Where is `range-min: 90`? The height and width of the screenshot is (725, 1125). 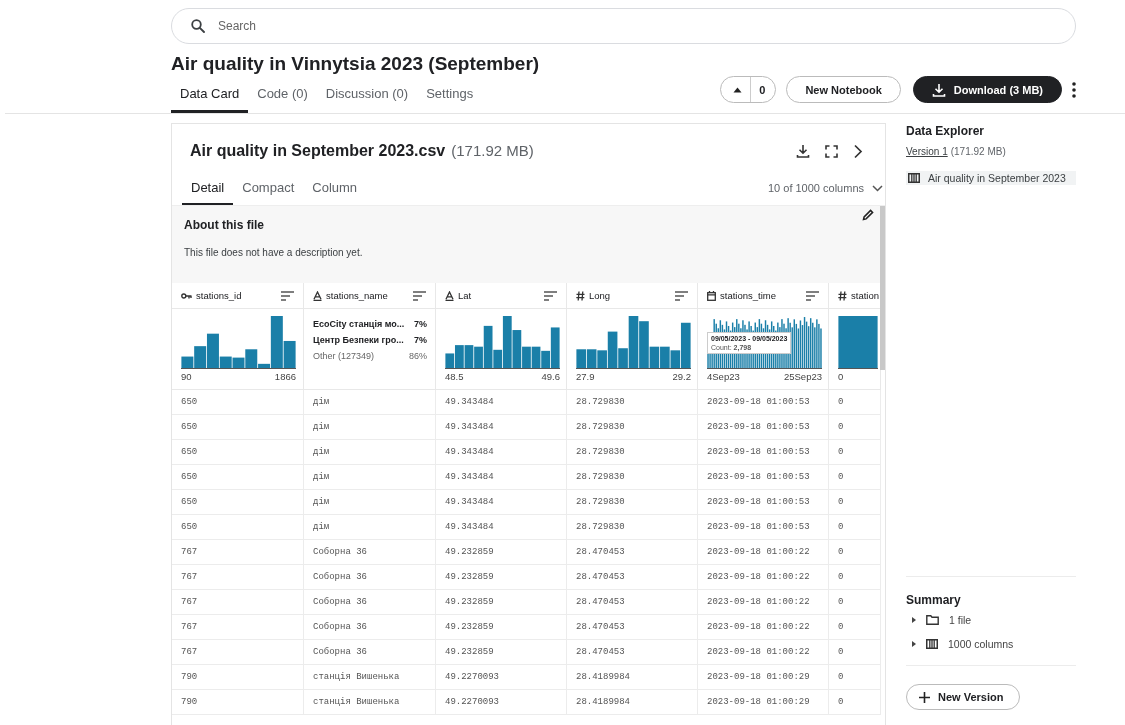 range-min: 90 is located at coordinates (186, 376).